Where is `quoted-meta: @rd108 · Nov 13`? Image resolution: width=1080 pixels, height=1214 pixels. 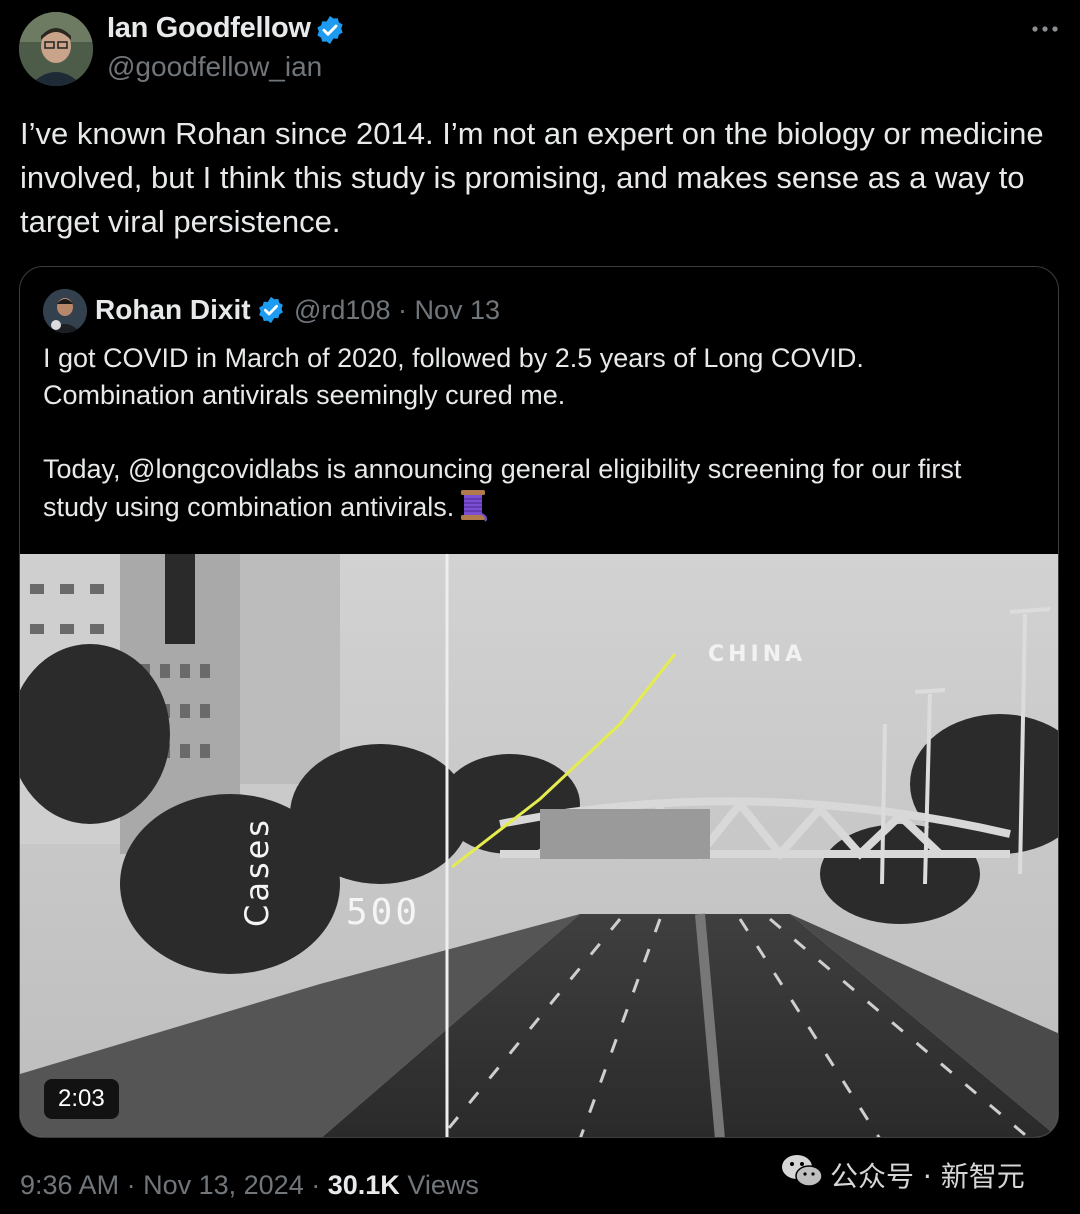 quoted-meta: @rd108 · Nov 13 is located at coordinates (397, 310).